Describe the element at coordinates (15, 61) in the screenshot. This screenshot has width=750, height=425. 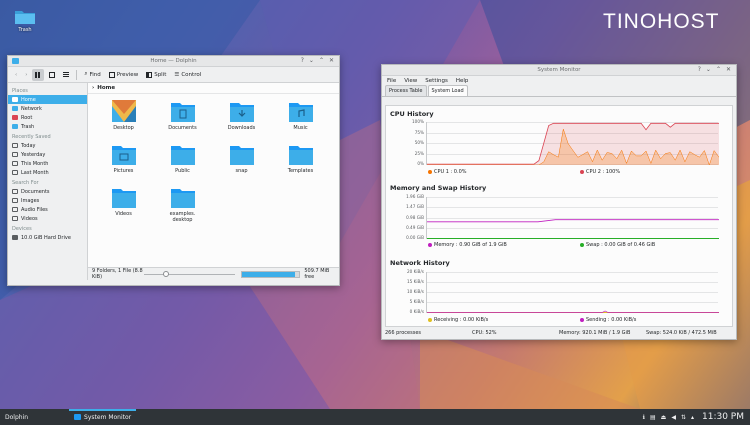
I see `dolphin-app-icon` at that location.